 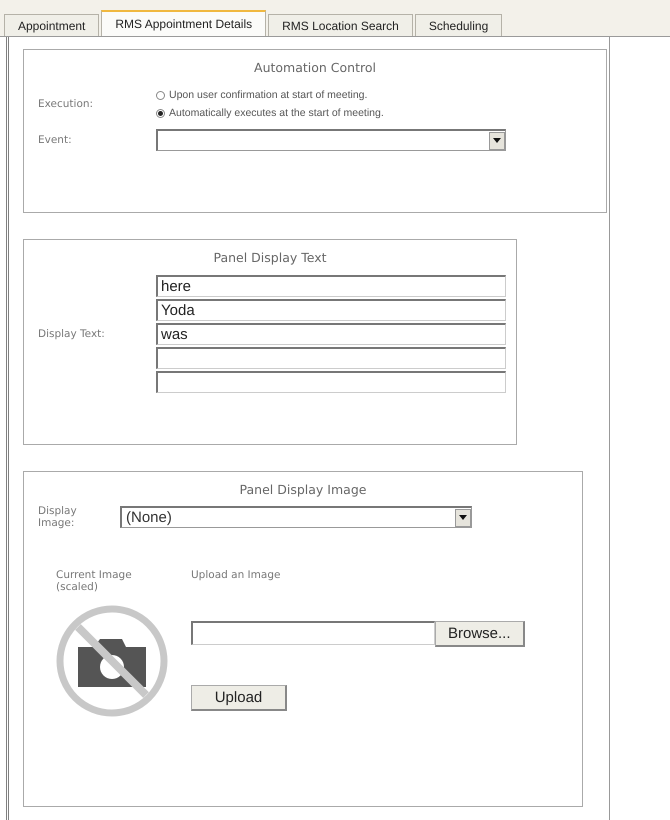 I want to click on field-label: Execution:, so click(x=66, y=104).